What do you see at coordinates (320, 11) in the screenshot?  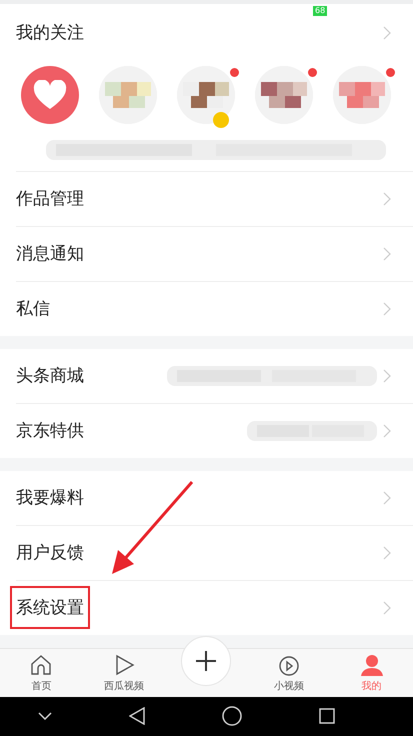 I see `battery-level: 68` at bounding box center [320, 11].